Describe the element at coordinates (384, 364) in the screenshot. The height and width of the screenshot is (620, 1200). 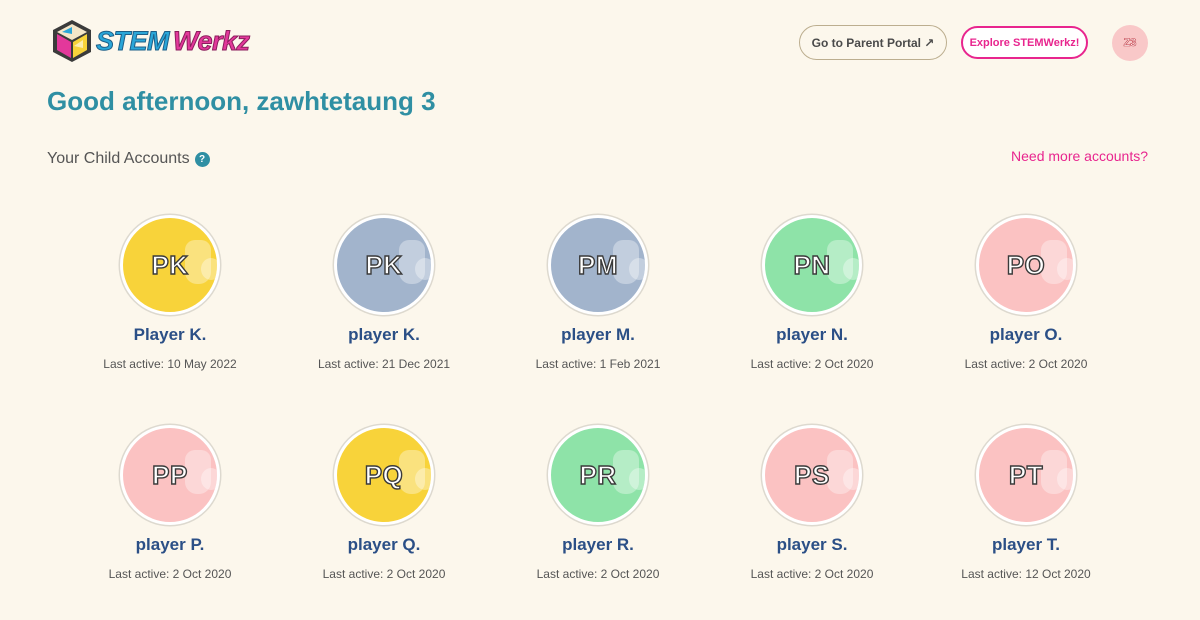
I see `last-active: Last active: 21 Dec 2021` at that location.